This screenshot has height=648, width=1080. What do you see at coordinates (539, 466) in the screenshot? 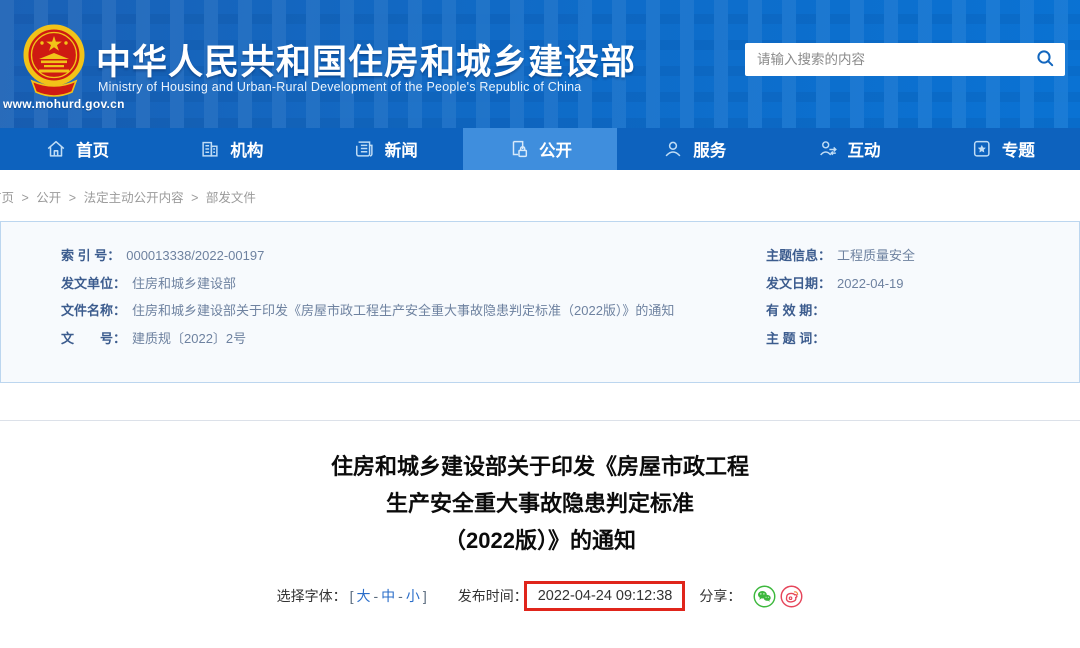
I see `article-title-line: 住房和城乡建设部关于印发《房屋市政工程` at bounding box center [539, 466].